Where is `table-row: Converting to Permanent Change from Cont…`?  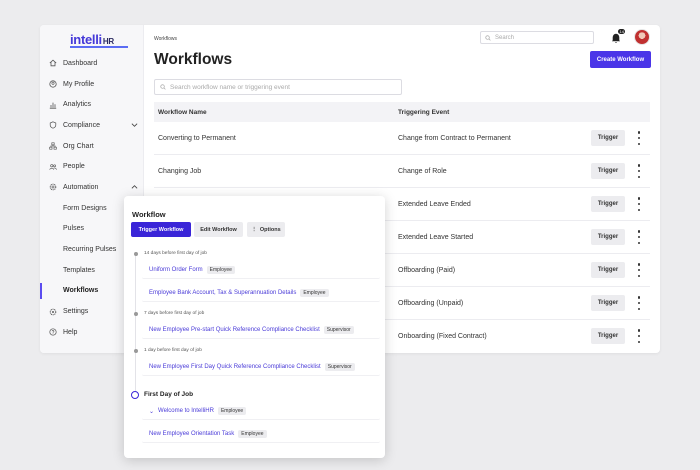
table-row: Converting to Permanent Change from Cont… is located at coordinates (402, 138).